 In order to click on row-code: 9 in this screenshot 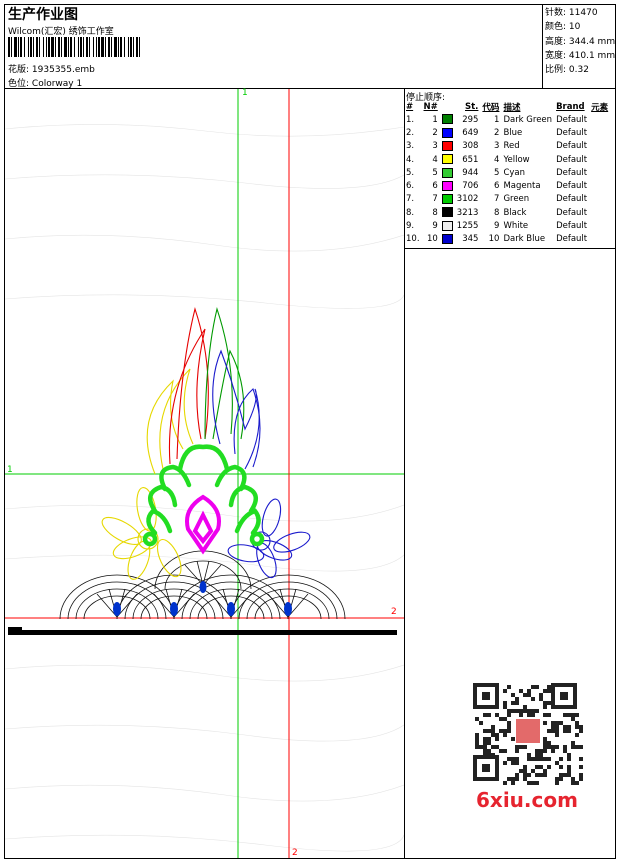, I will do `click(497, 226)`.